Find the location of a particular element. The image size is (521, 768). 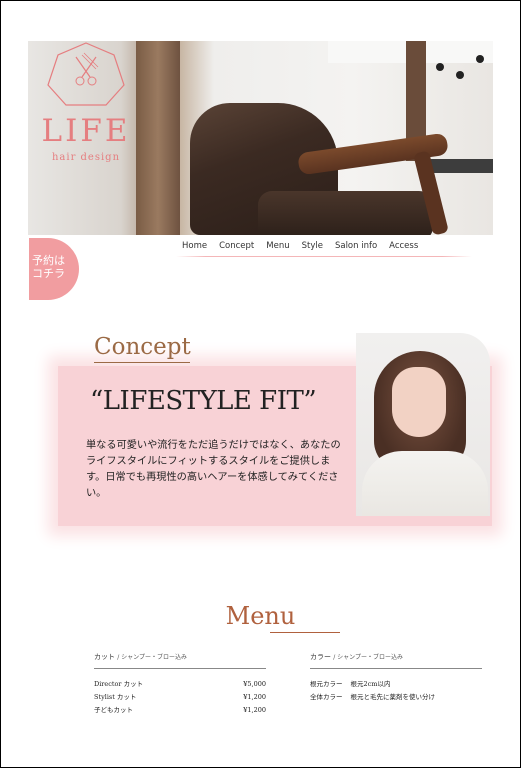

menu-cut-heading-note: / シャンプー・ブロー込み is located at coordinates (152, 657).